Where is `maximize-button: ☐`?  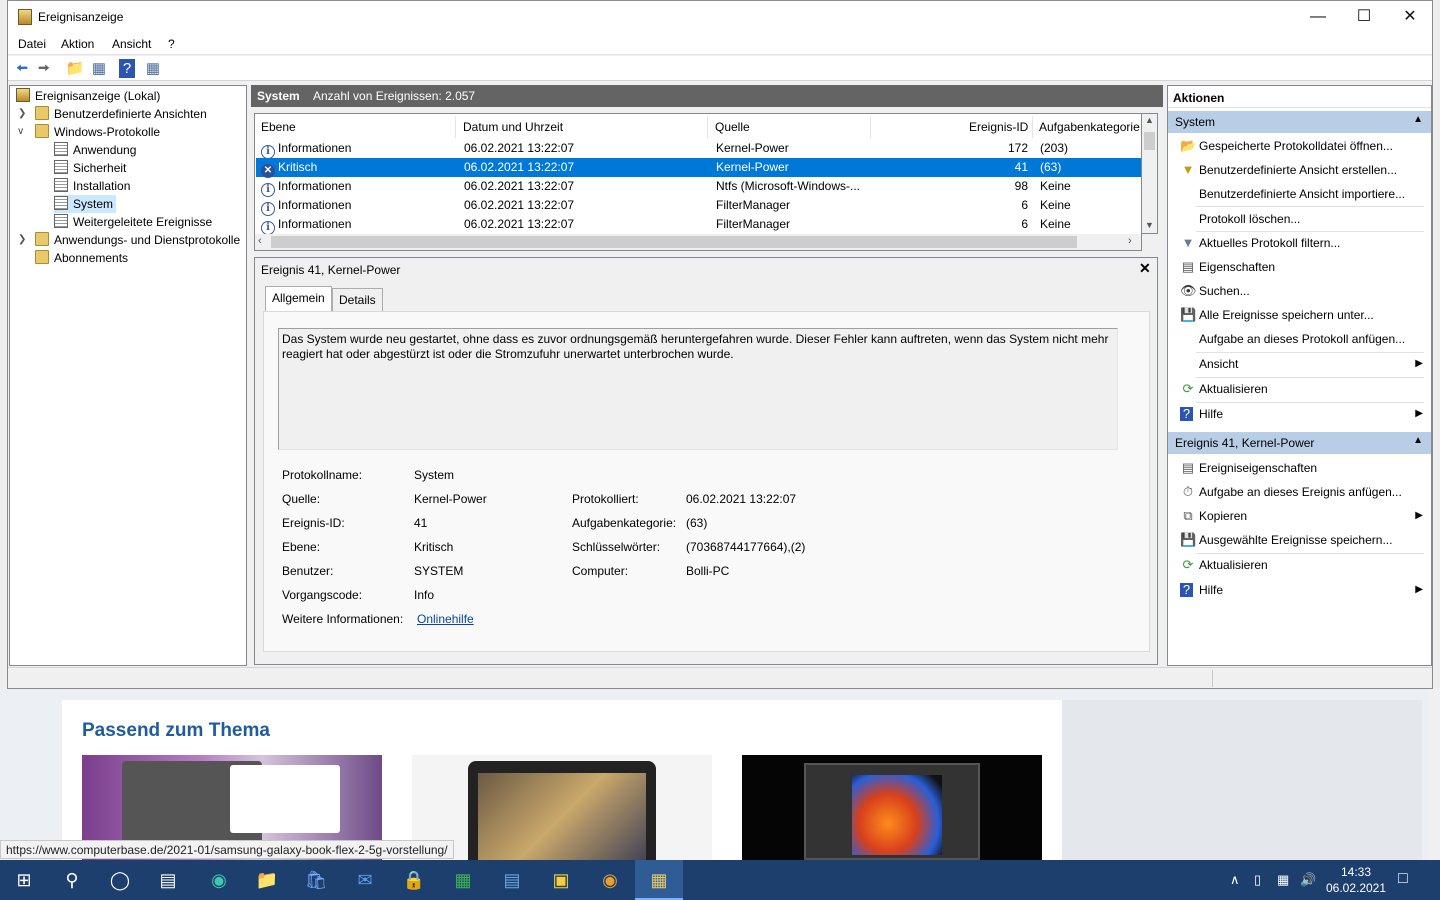
maximize-button: ☐ is located at coordinates (1364, 17).